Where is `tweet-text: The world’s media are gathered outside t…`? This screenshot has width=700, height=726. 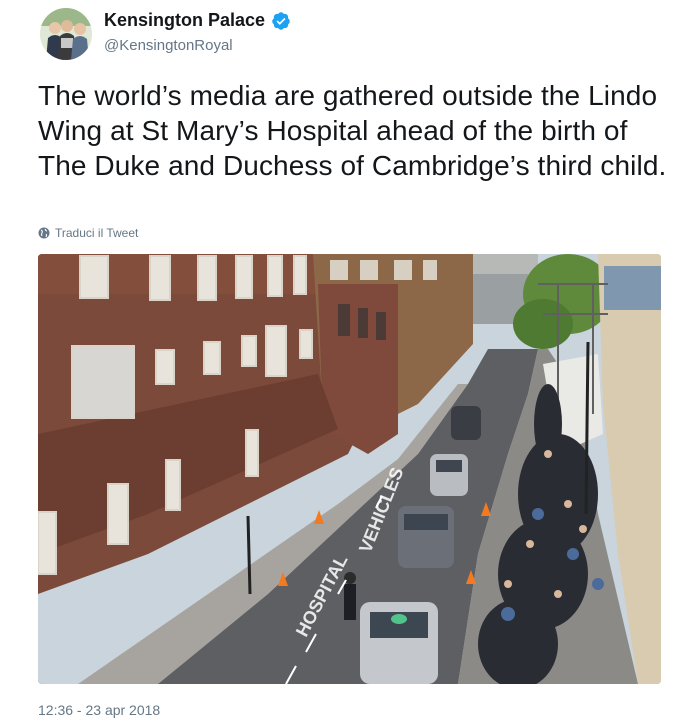 tweet-text: The world’s media are gathered outside t… is located at coordinates (352, 130).